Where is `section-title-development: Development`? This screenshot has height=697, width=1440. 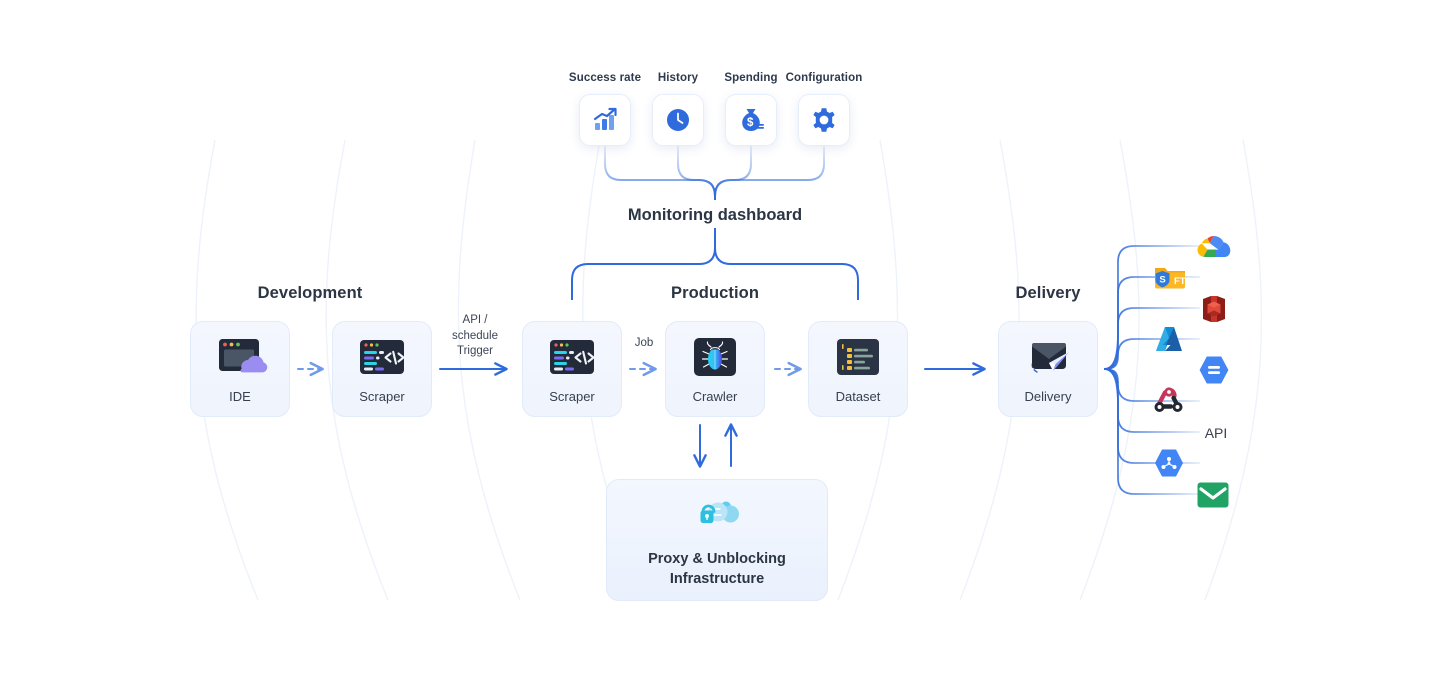
section-title-development: Development is located at coordinates (310, 293).